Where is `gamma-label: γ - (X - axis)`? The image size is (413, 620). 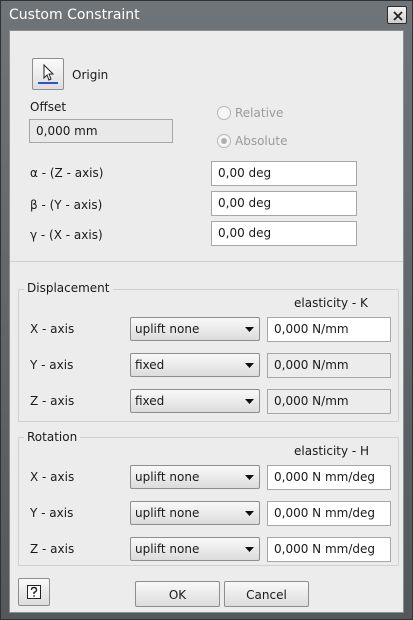
gamma-label: γ - (X - axis) is located at coordinates (66, 235).